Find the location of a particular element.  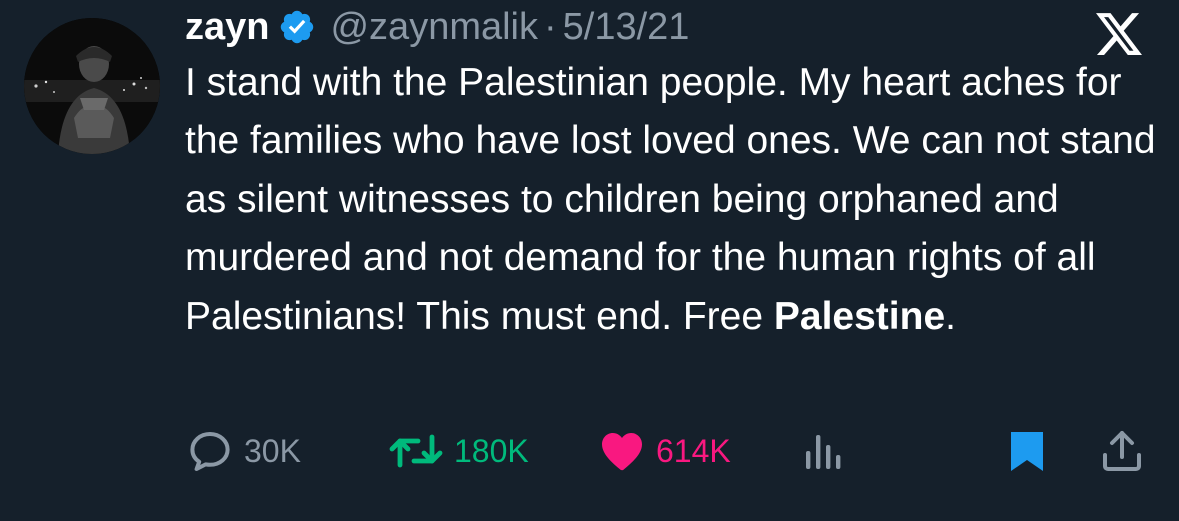

reply-button: 30K is located at coordinates (243, 451).